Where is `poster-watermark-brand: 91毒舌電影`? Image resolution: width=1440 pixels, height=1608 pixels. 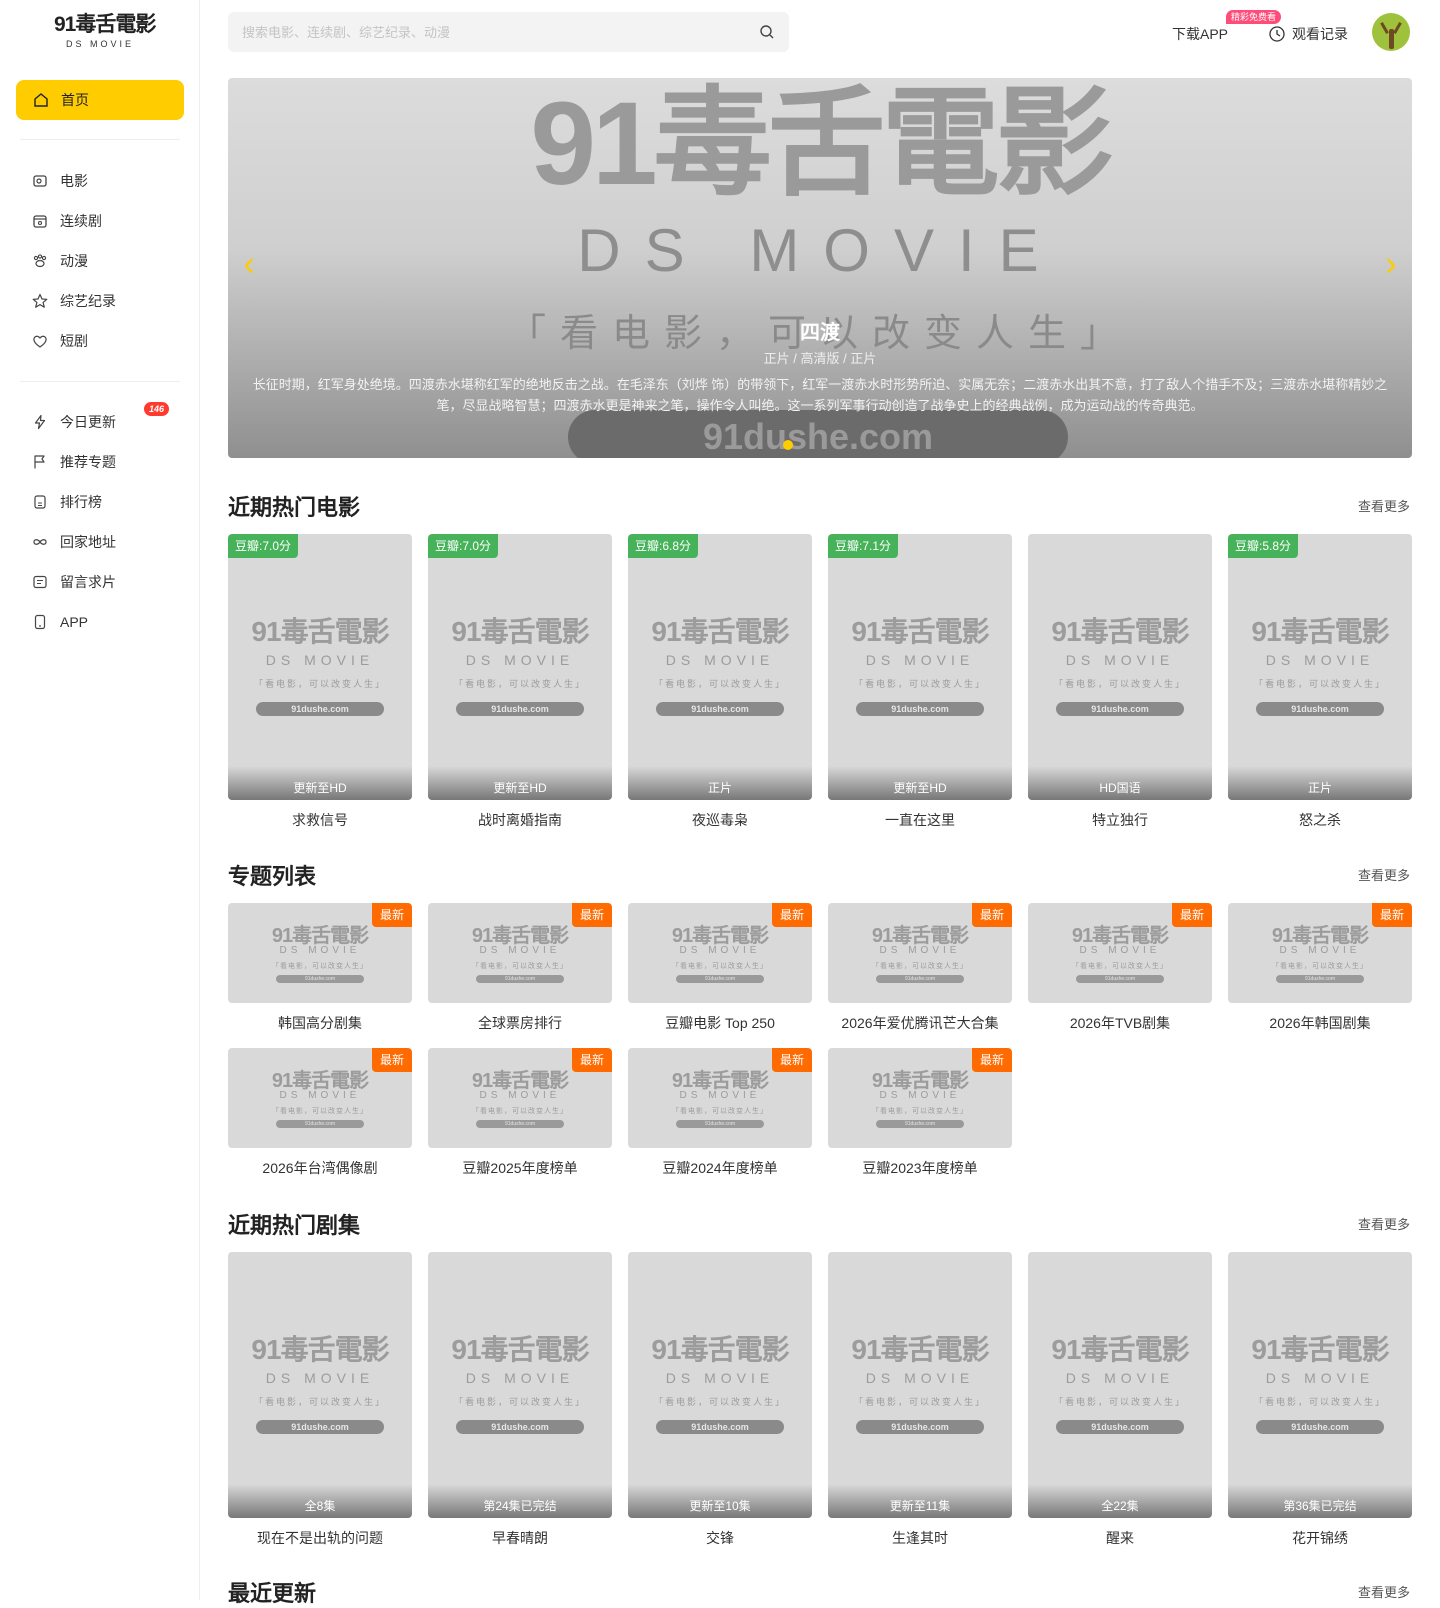
poster-watermark-brand: 91毒舌電影 is located at coordinates (1120, 1349).